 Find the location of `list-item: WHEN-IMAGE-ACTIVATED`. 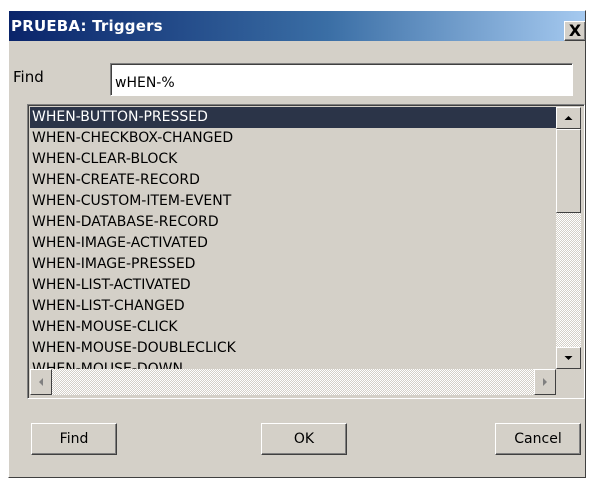

list-item: WHEN-IMAGE-ACTIVATED is located at coordinates (293, 243).